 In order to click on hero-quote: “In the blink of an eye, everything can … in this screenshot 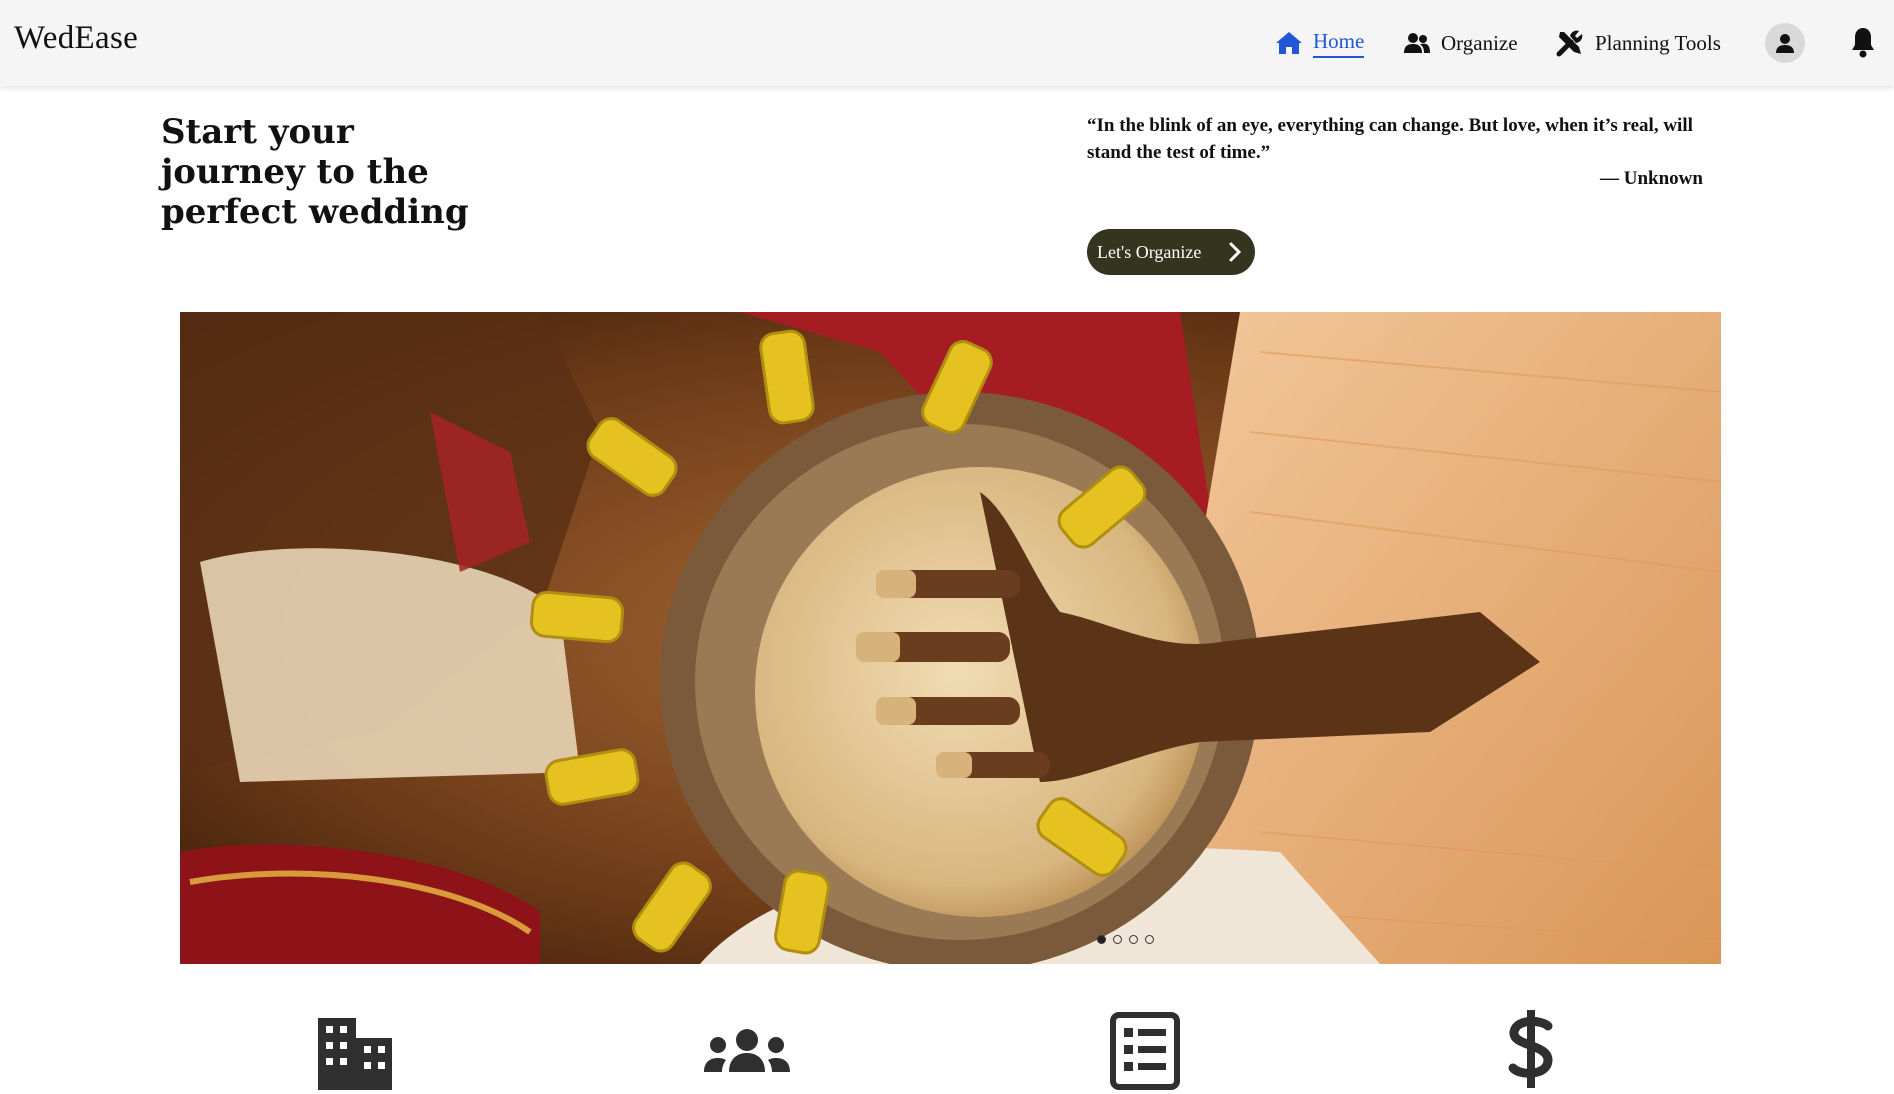, I will do `click(1390, 139)`.